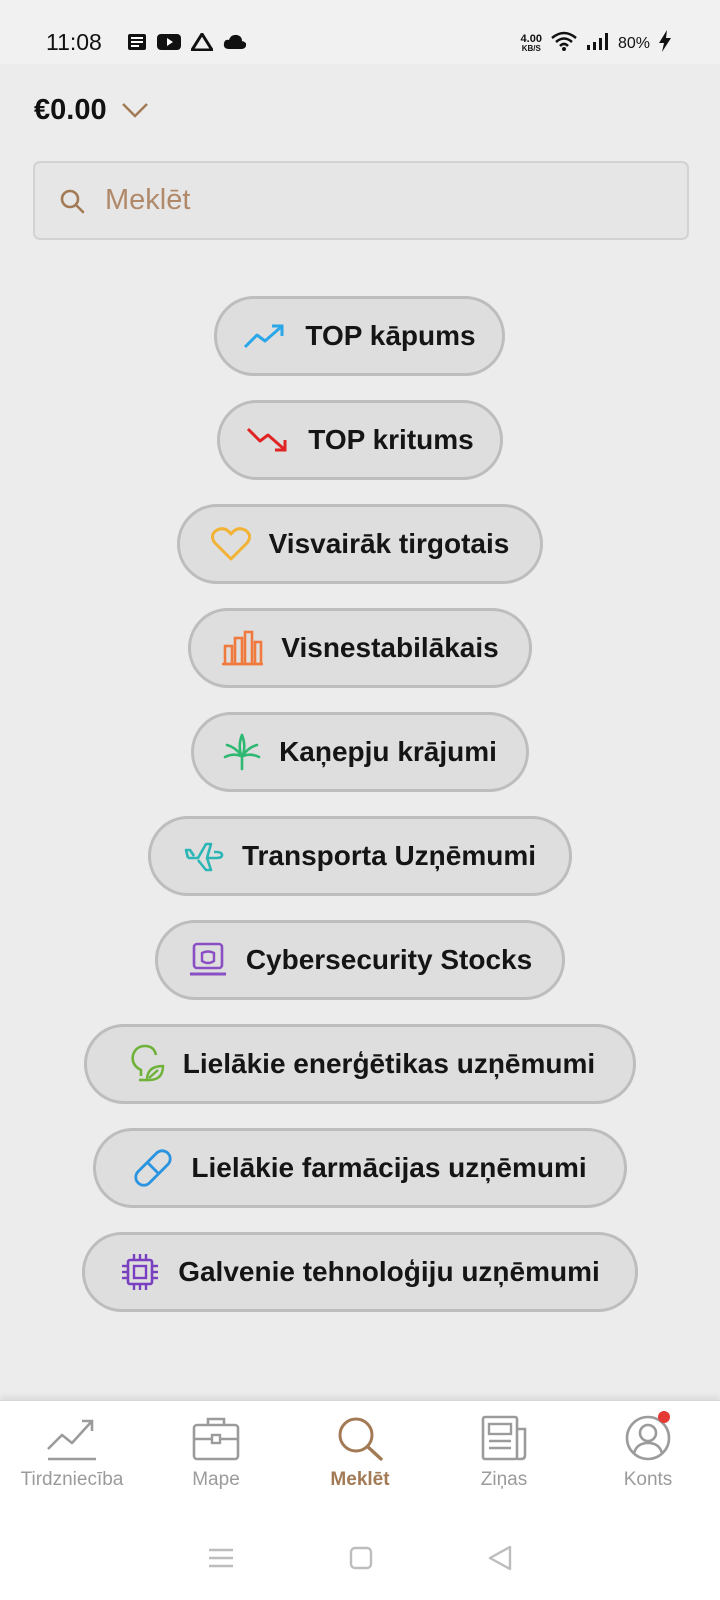 The image size is (720, 1600). Describe the element at coordinates (187, 43) in the screenshot. I see `notification-icons` at that location.